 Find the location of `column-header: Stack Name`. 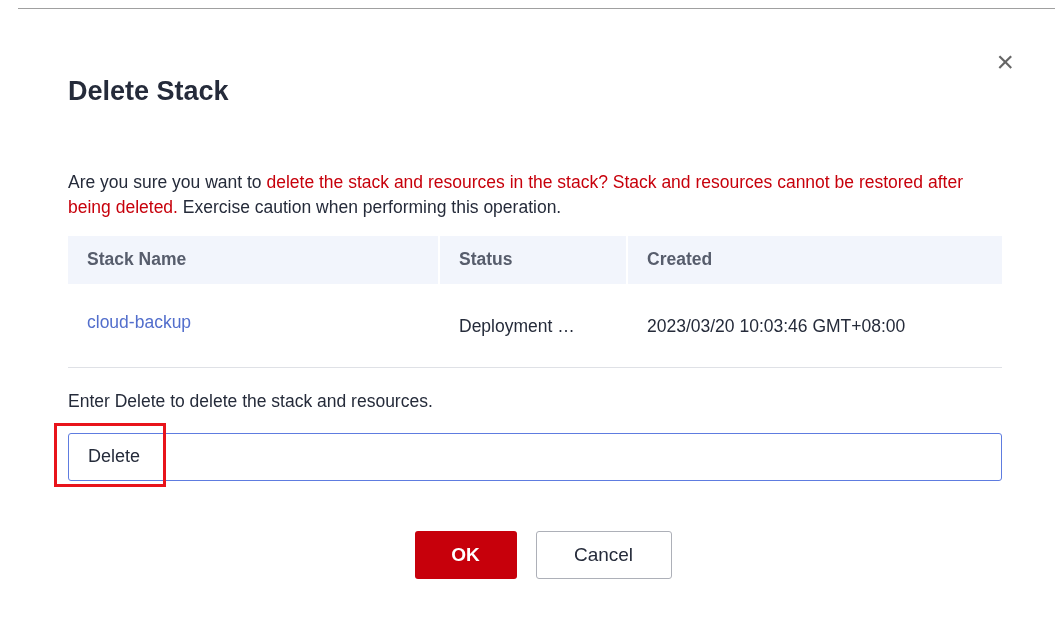

column-header: Stack Name is located at coordinates (137, 260).